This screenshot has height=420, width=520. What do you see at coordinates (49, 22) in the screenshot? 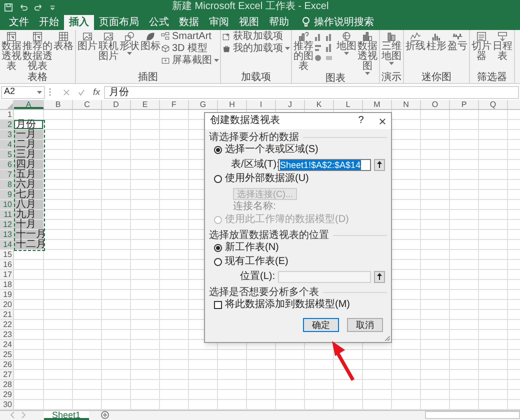
I see `ribbon-tab: 开始` at bounding box center [49, 22].